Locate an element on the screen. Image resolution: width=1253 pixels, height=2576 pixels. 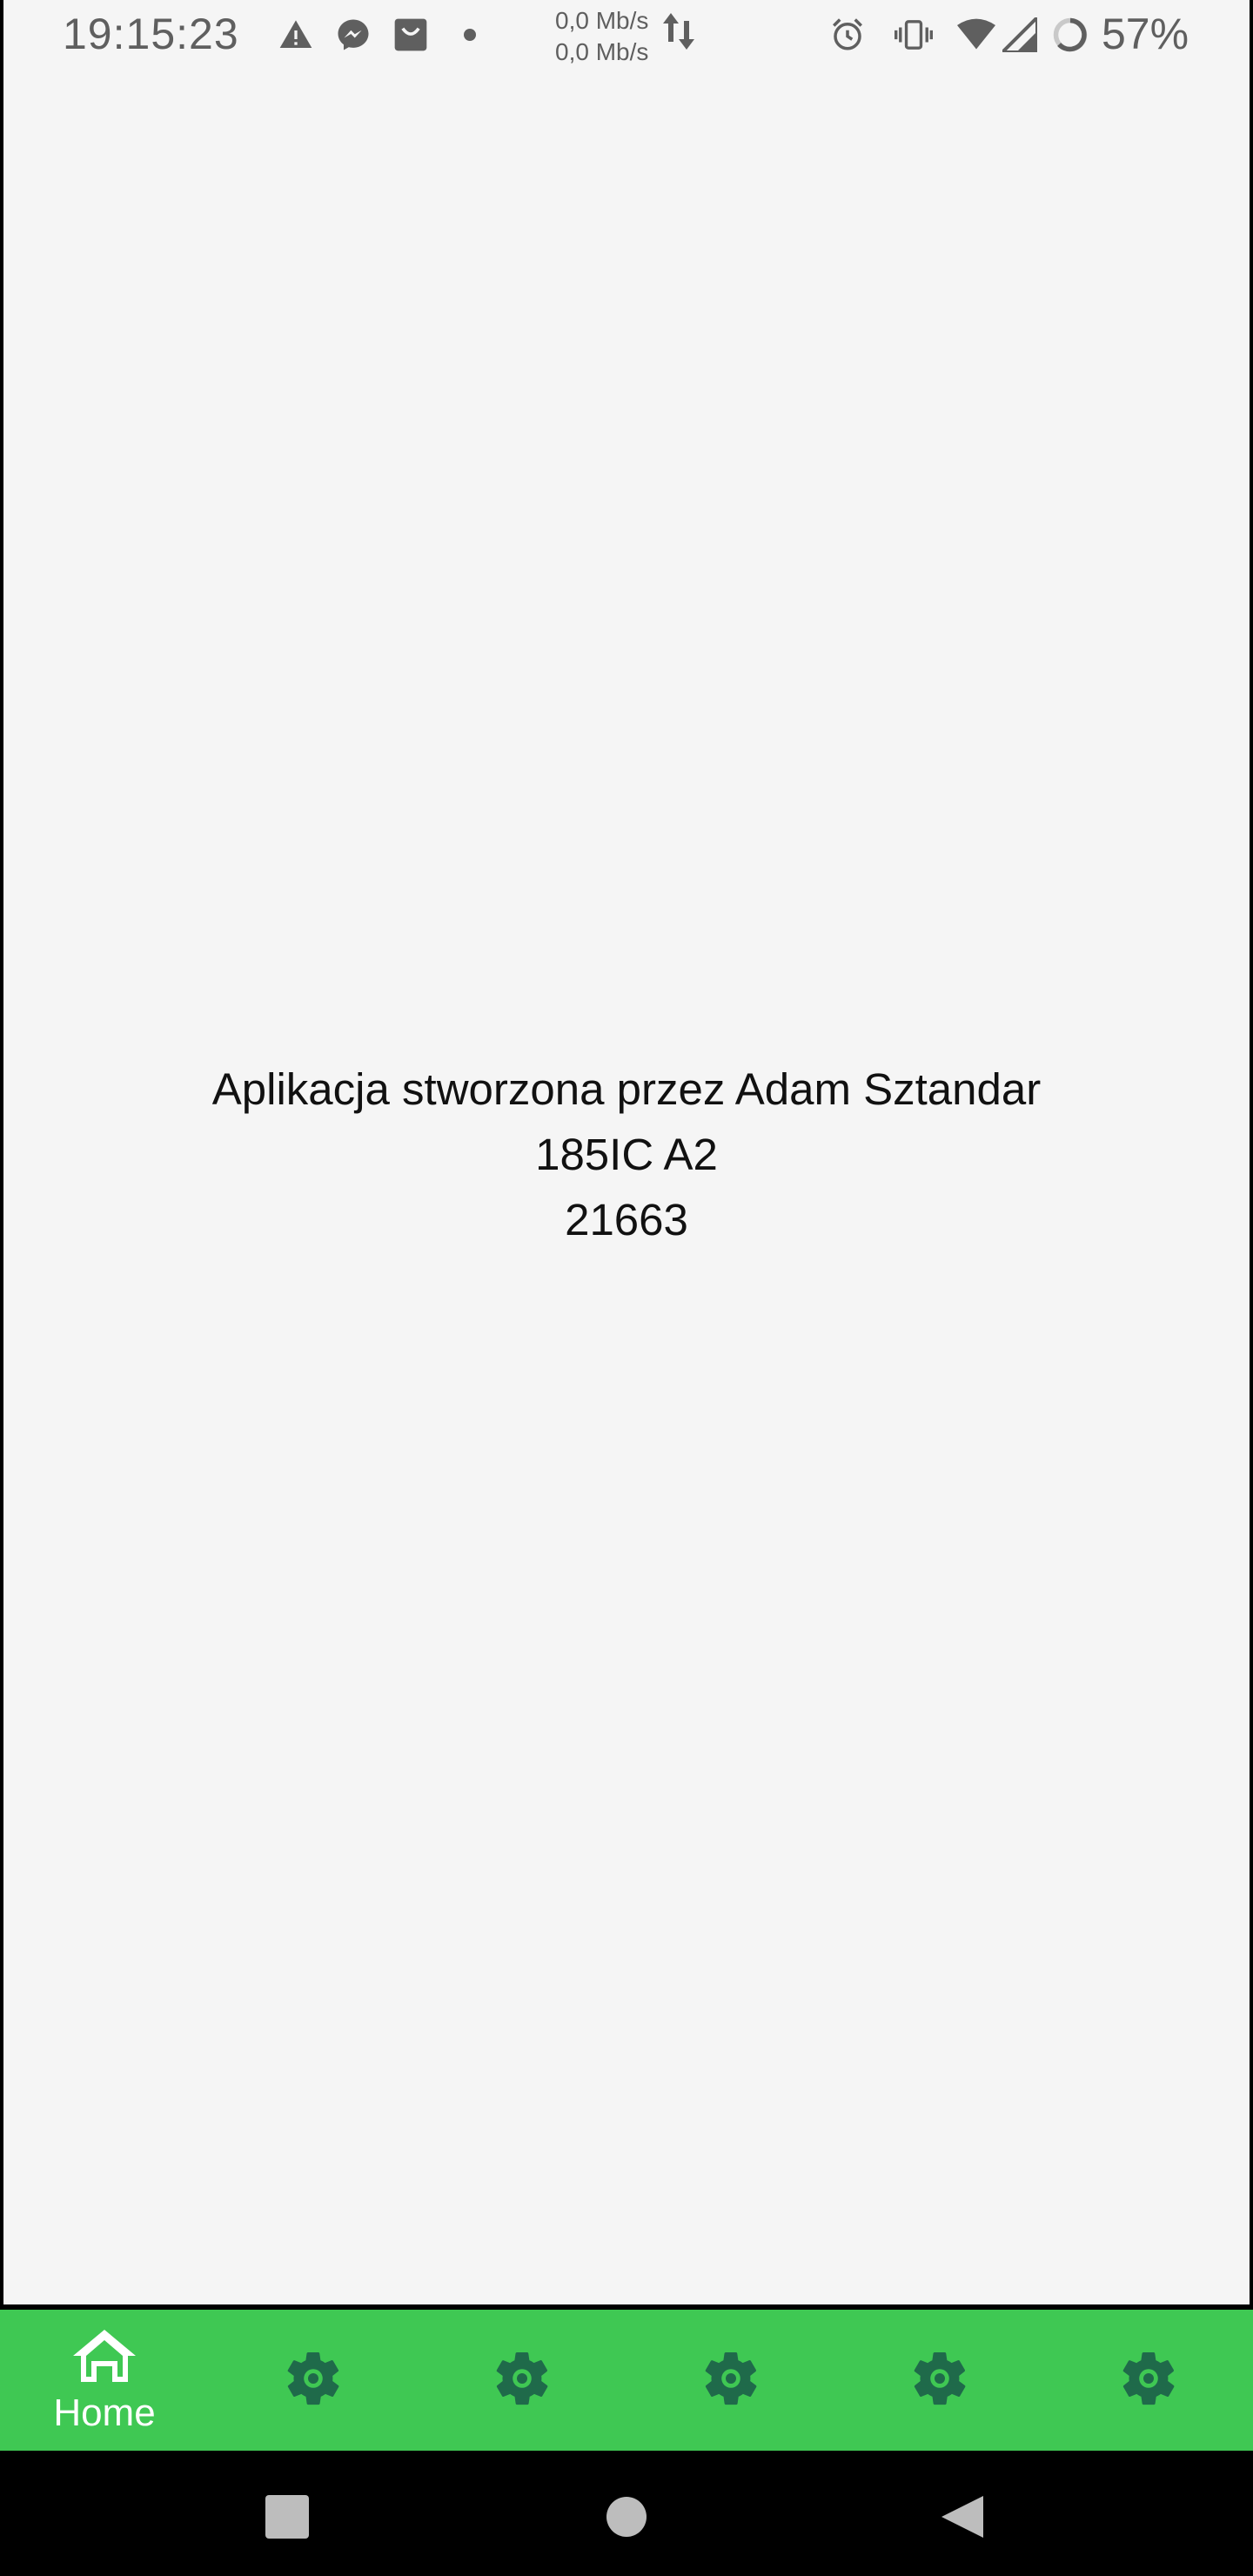
shopping-bag-icon is located at coordinates (411, 35).